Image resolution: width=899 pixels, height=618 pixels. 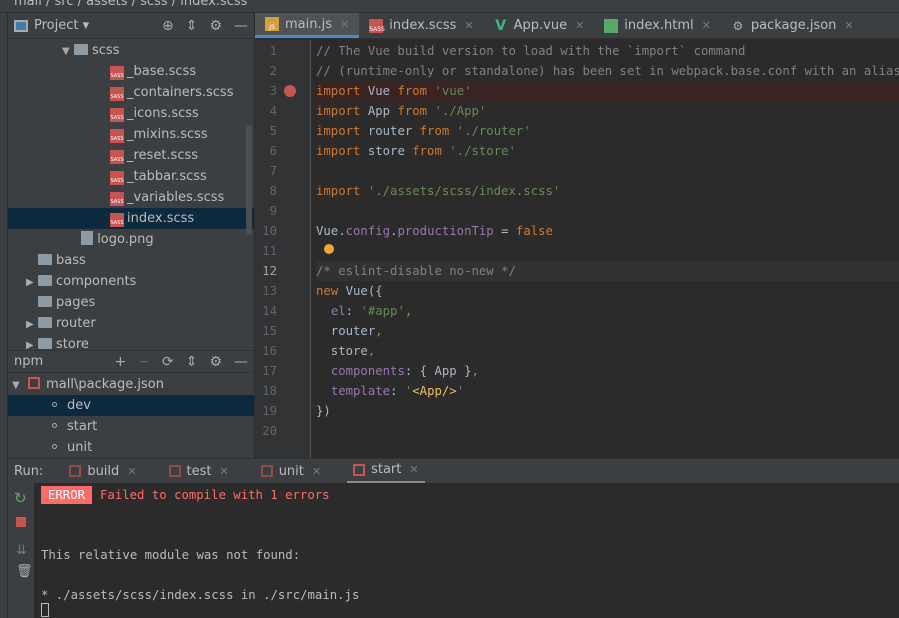 What do you see at coordinates (131, 197) in the screenshot?
I see `tree-item: SASS _variables.scss` at bounding box center [131, 197].